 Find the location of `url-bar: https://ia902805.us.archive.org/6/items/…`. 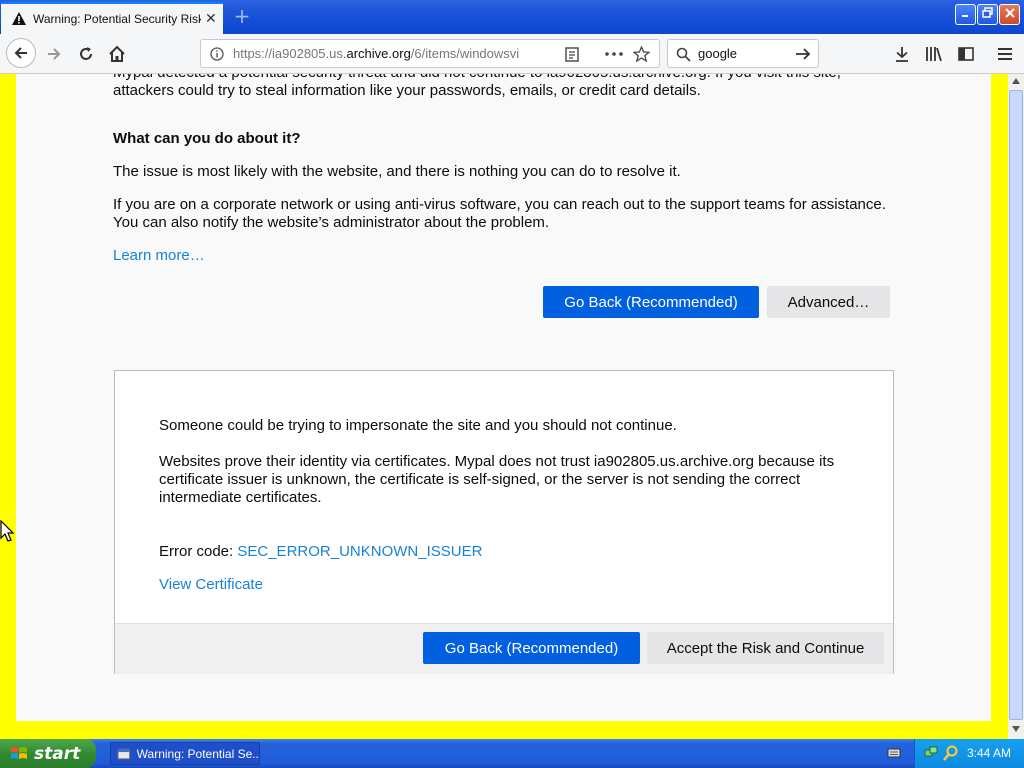

url-bar: https://ia902805.us.archive.org/6/items/… is located at coordinates (430, 53).